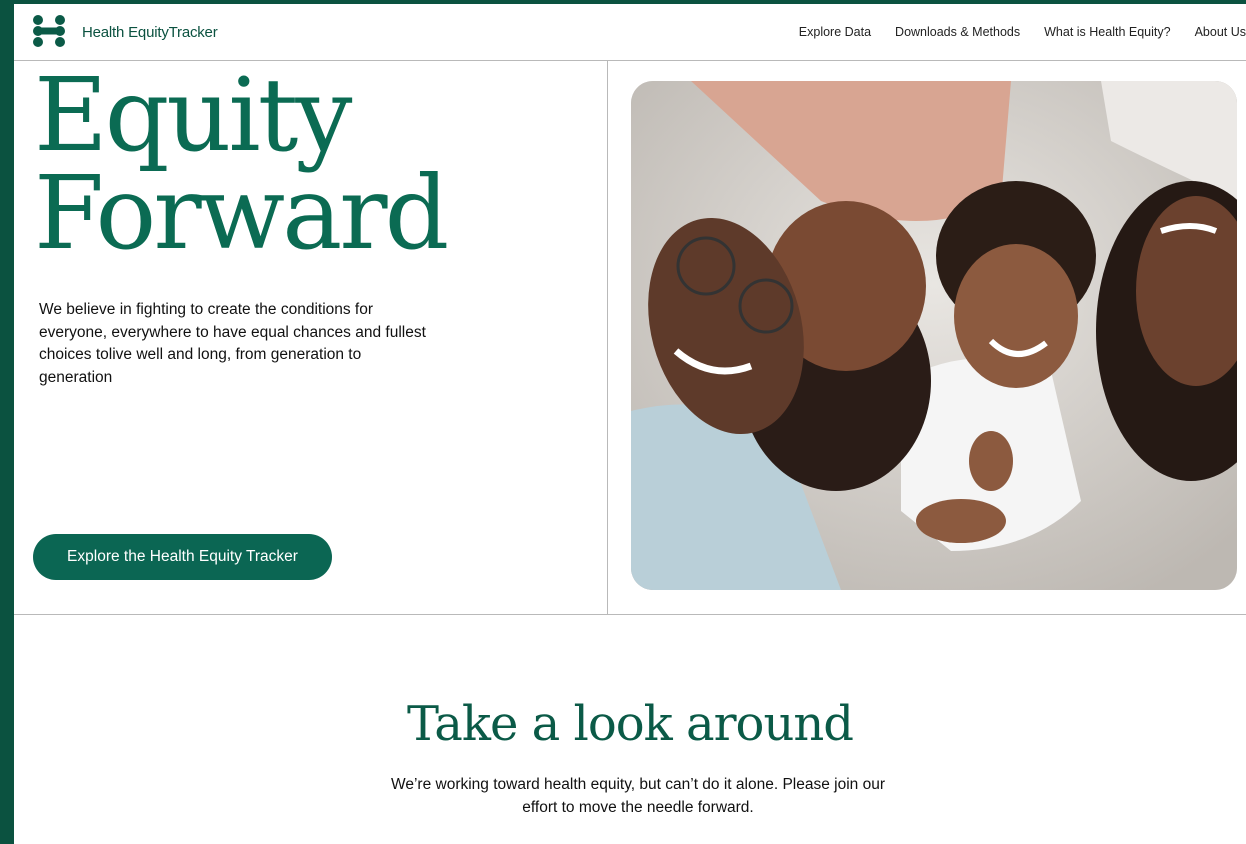  What do you see at coordinates (630, 724) in the screenshot?
I see `section-title: Take a look around` at bounding box center [630, 724].